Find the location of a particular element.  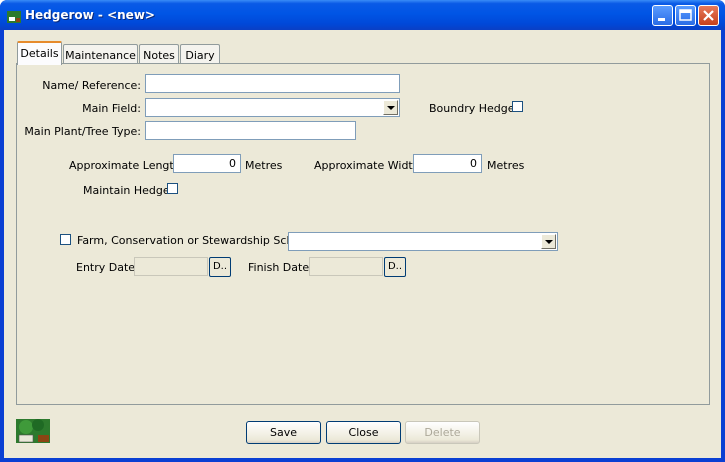

title-bar: Hedgerow - <new> is located at coordinates (362, 15).